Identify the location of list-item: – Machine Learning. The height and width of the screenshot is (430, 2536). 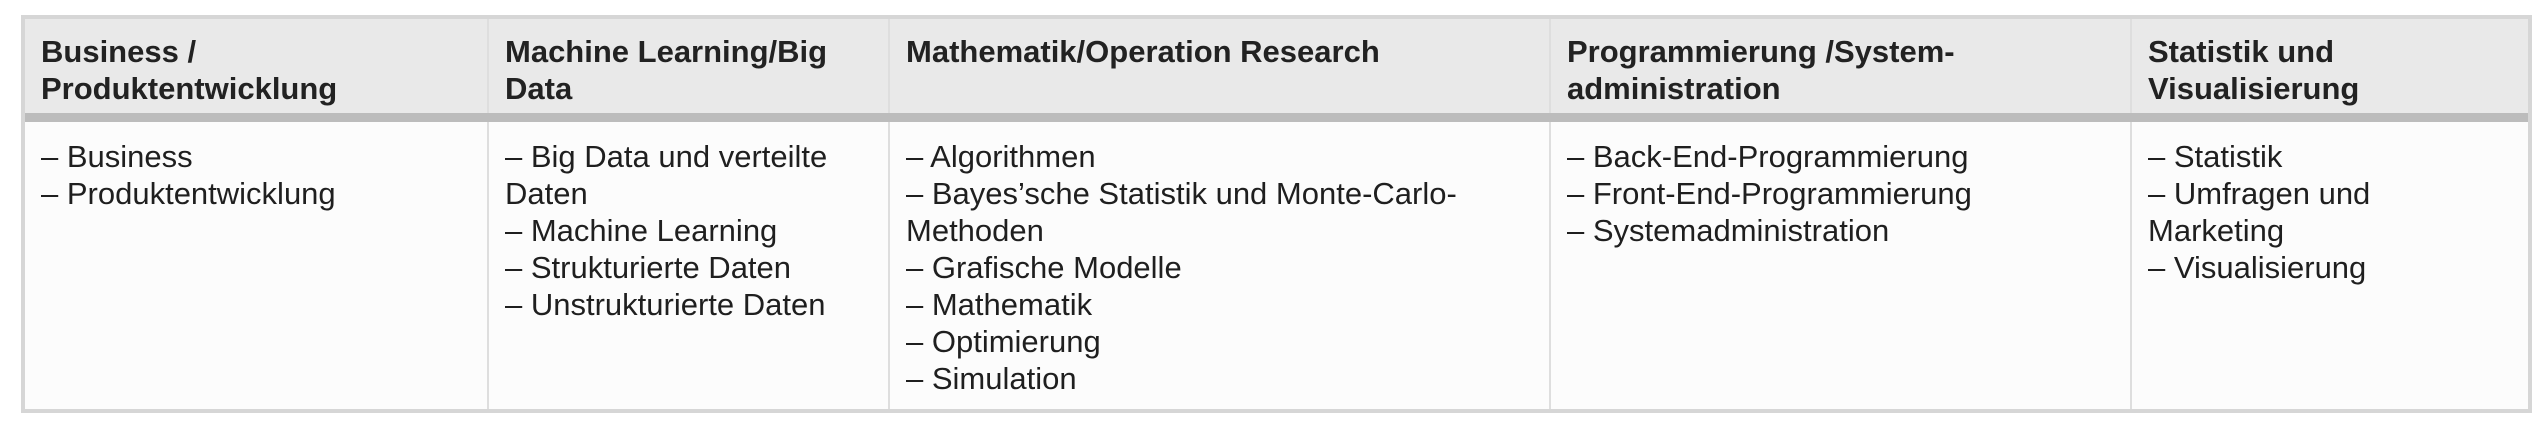
(641, 230).